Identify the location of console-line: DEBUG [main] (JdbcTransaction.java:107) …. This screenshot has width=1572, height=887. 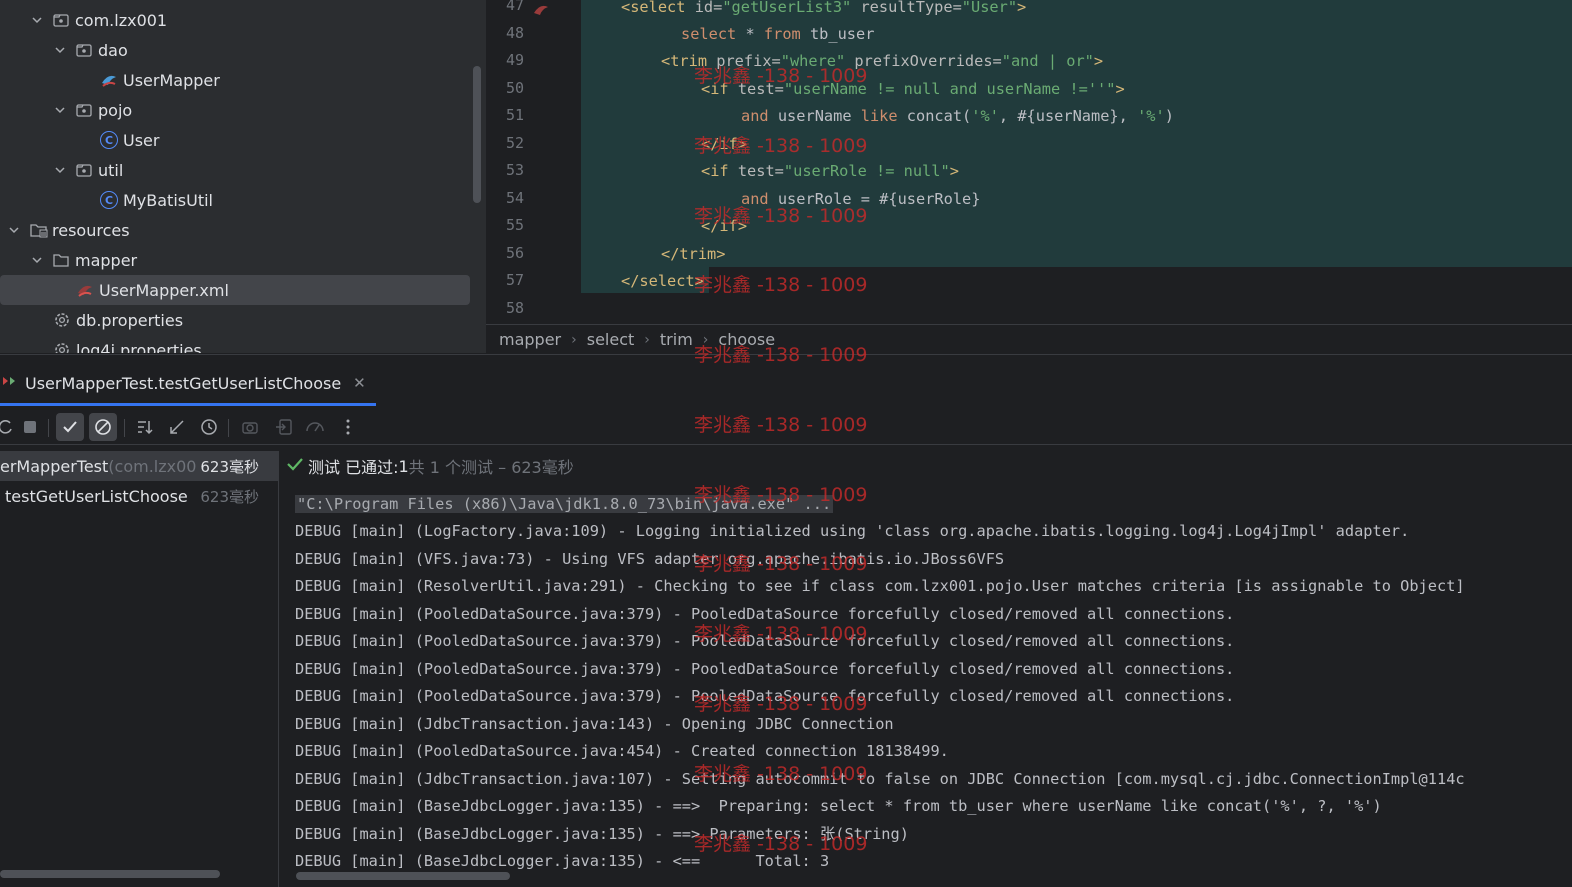
(880, 779).